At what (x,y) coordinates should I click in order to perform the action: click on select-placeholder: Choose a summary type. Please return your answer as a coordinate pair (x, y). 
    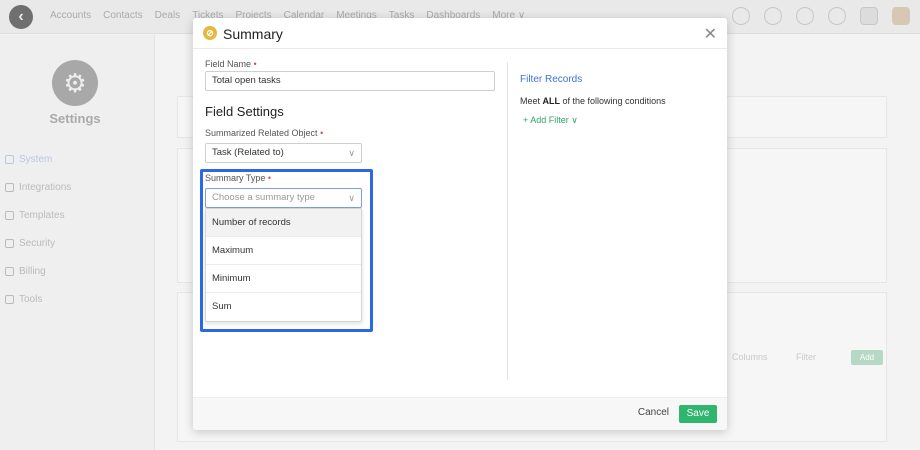
    Looking at the image, I should click on (263, 197).